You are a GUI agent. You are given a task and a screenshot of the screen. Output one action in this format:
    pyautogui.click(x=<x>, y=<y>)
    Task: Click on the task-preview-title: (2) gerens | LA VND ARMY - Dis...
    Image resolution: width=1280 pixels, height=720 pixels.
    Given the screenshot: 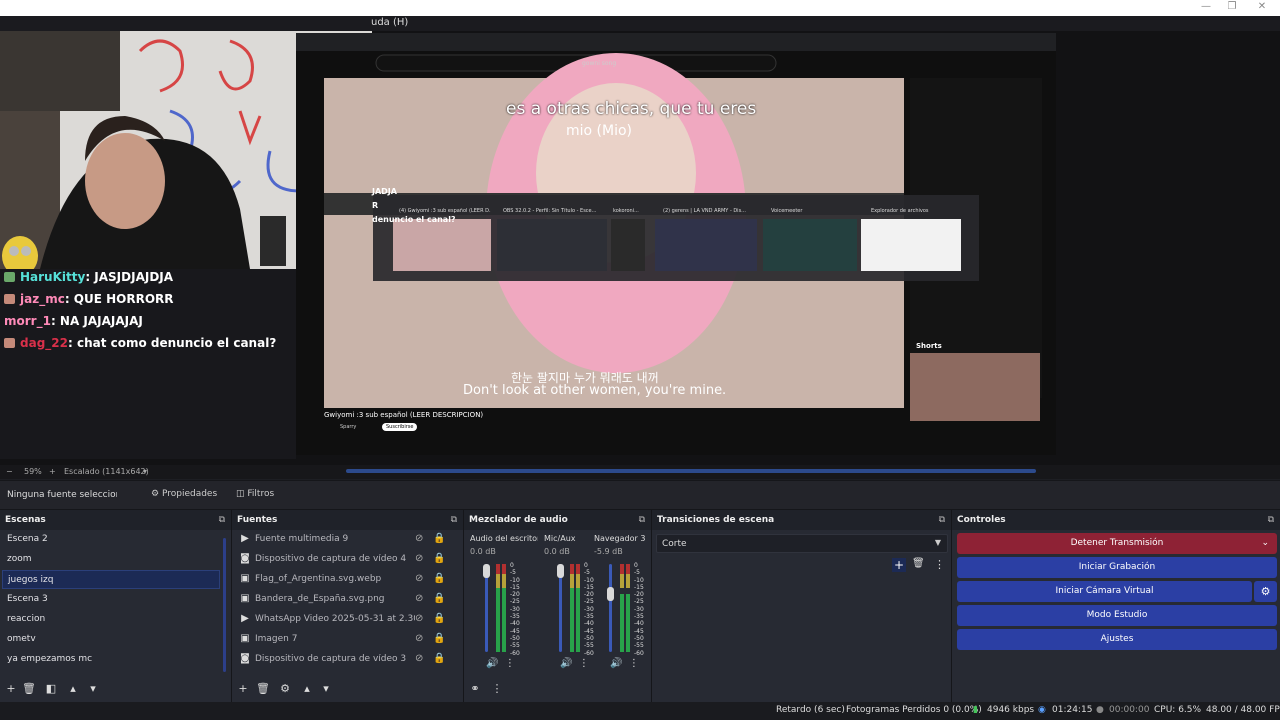 What is the action you would take?
    pyautogui.click(x=711, y=212)
    